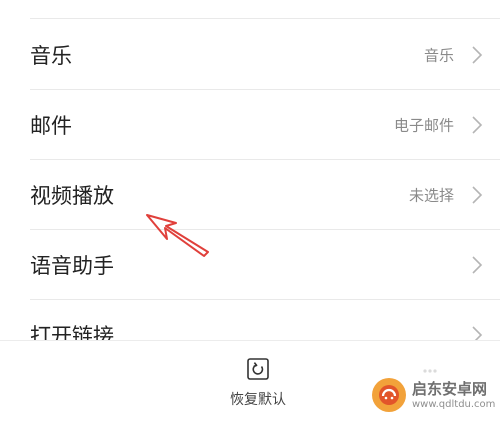 The image size is (500, 422). I want to click on row-open-links: 打开链接, so click(250, 320).